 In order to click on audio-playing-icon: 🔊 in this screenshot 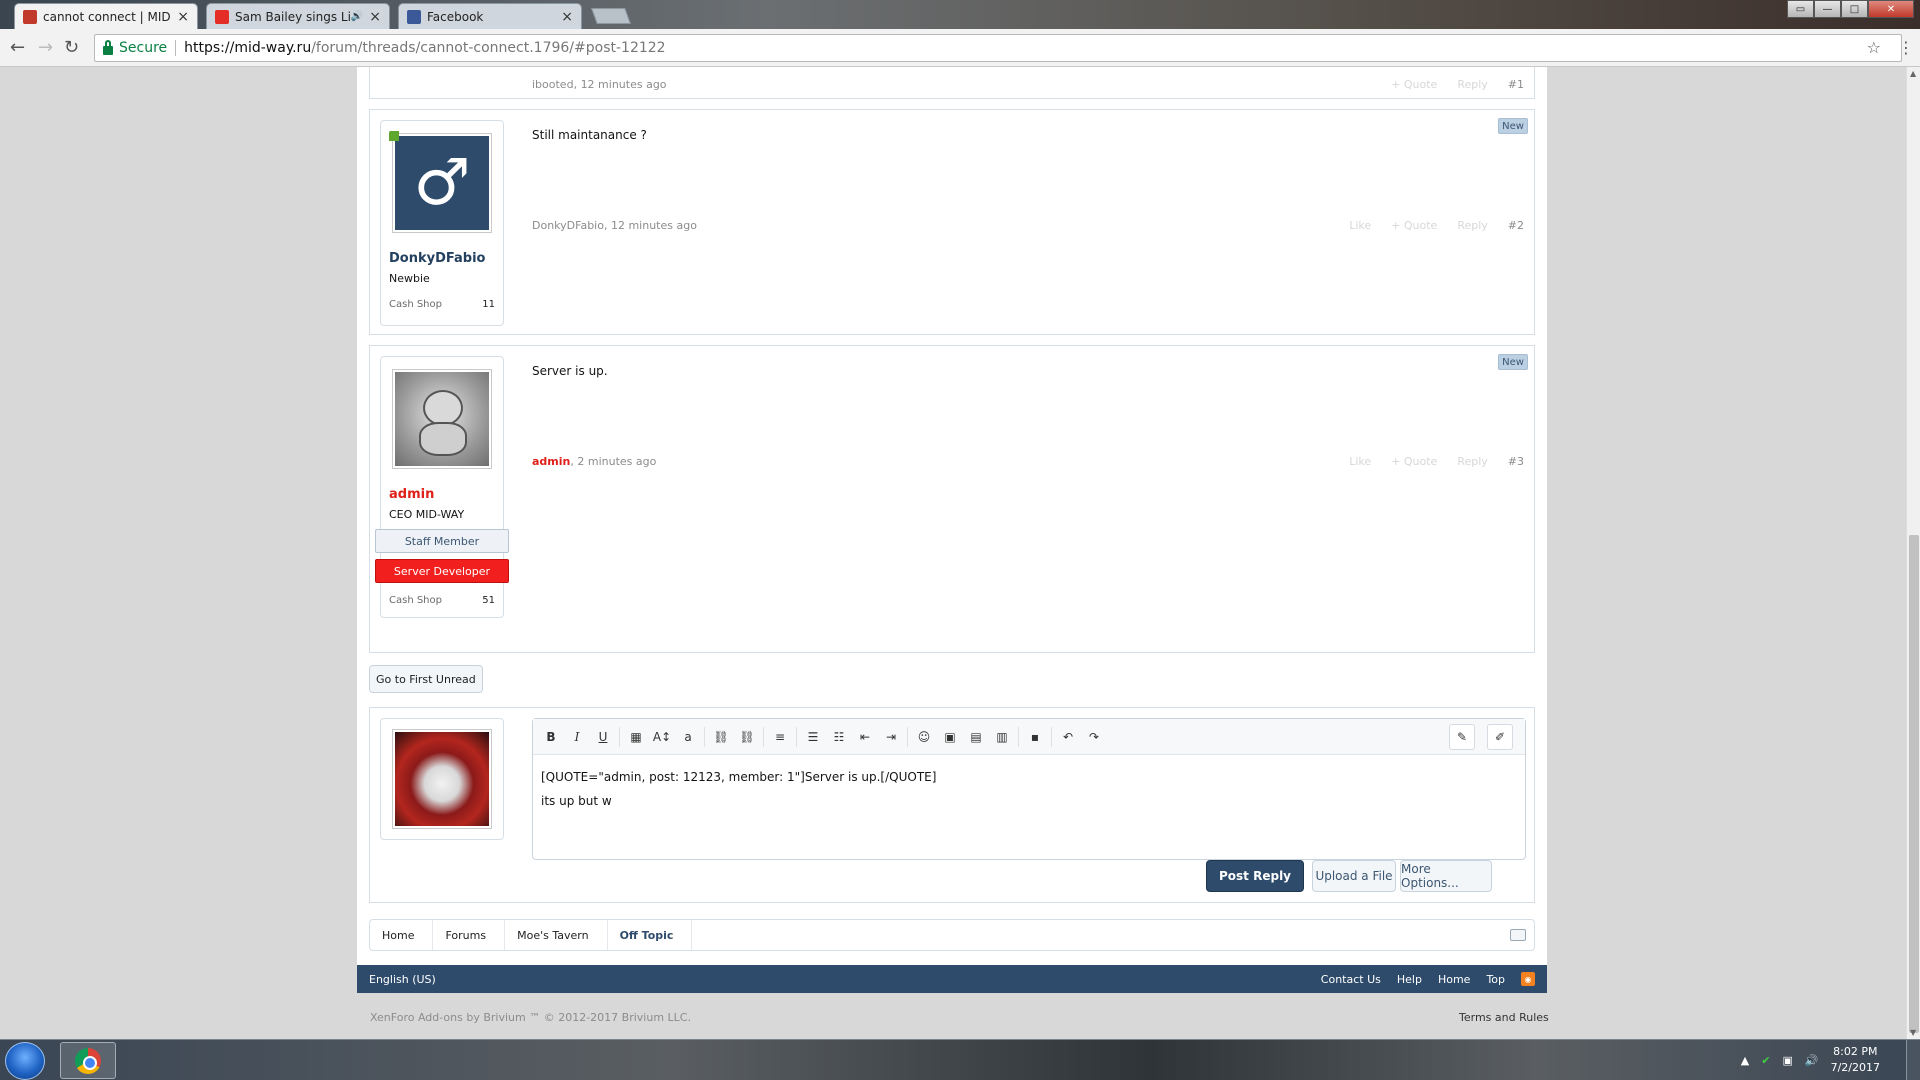, I will do `click(357, 16)`.